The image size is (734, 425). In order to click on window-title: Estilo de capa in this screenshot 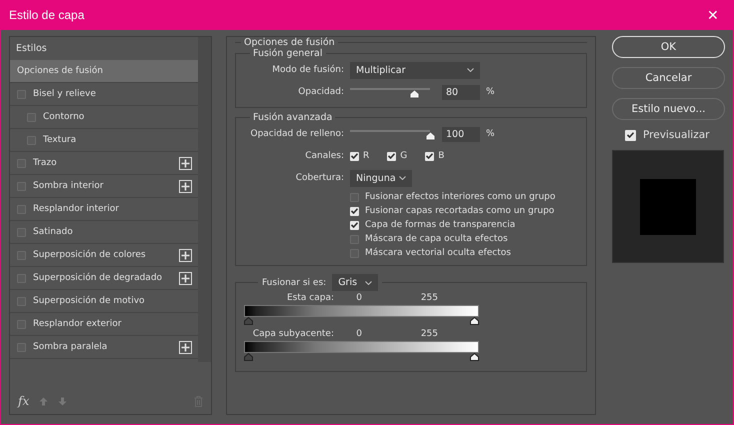, I will do `click(46, 15)`.